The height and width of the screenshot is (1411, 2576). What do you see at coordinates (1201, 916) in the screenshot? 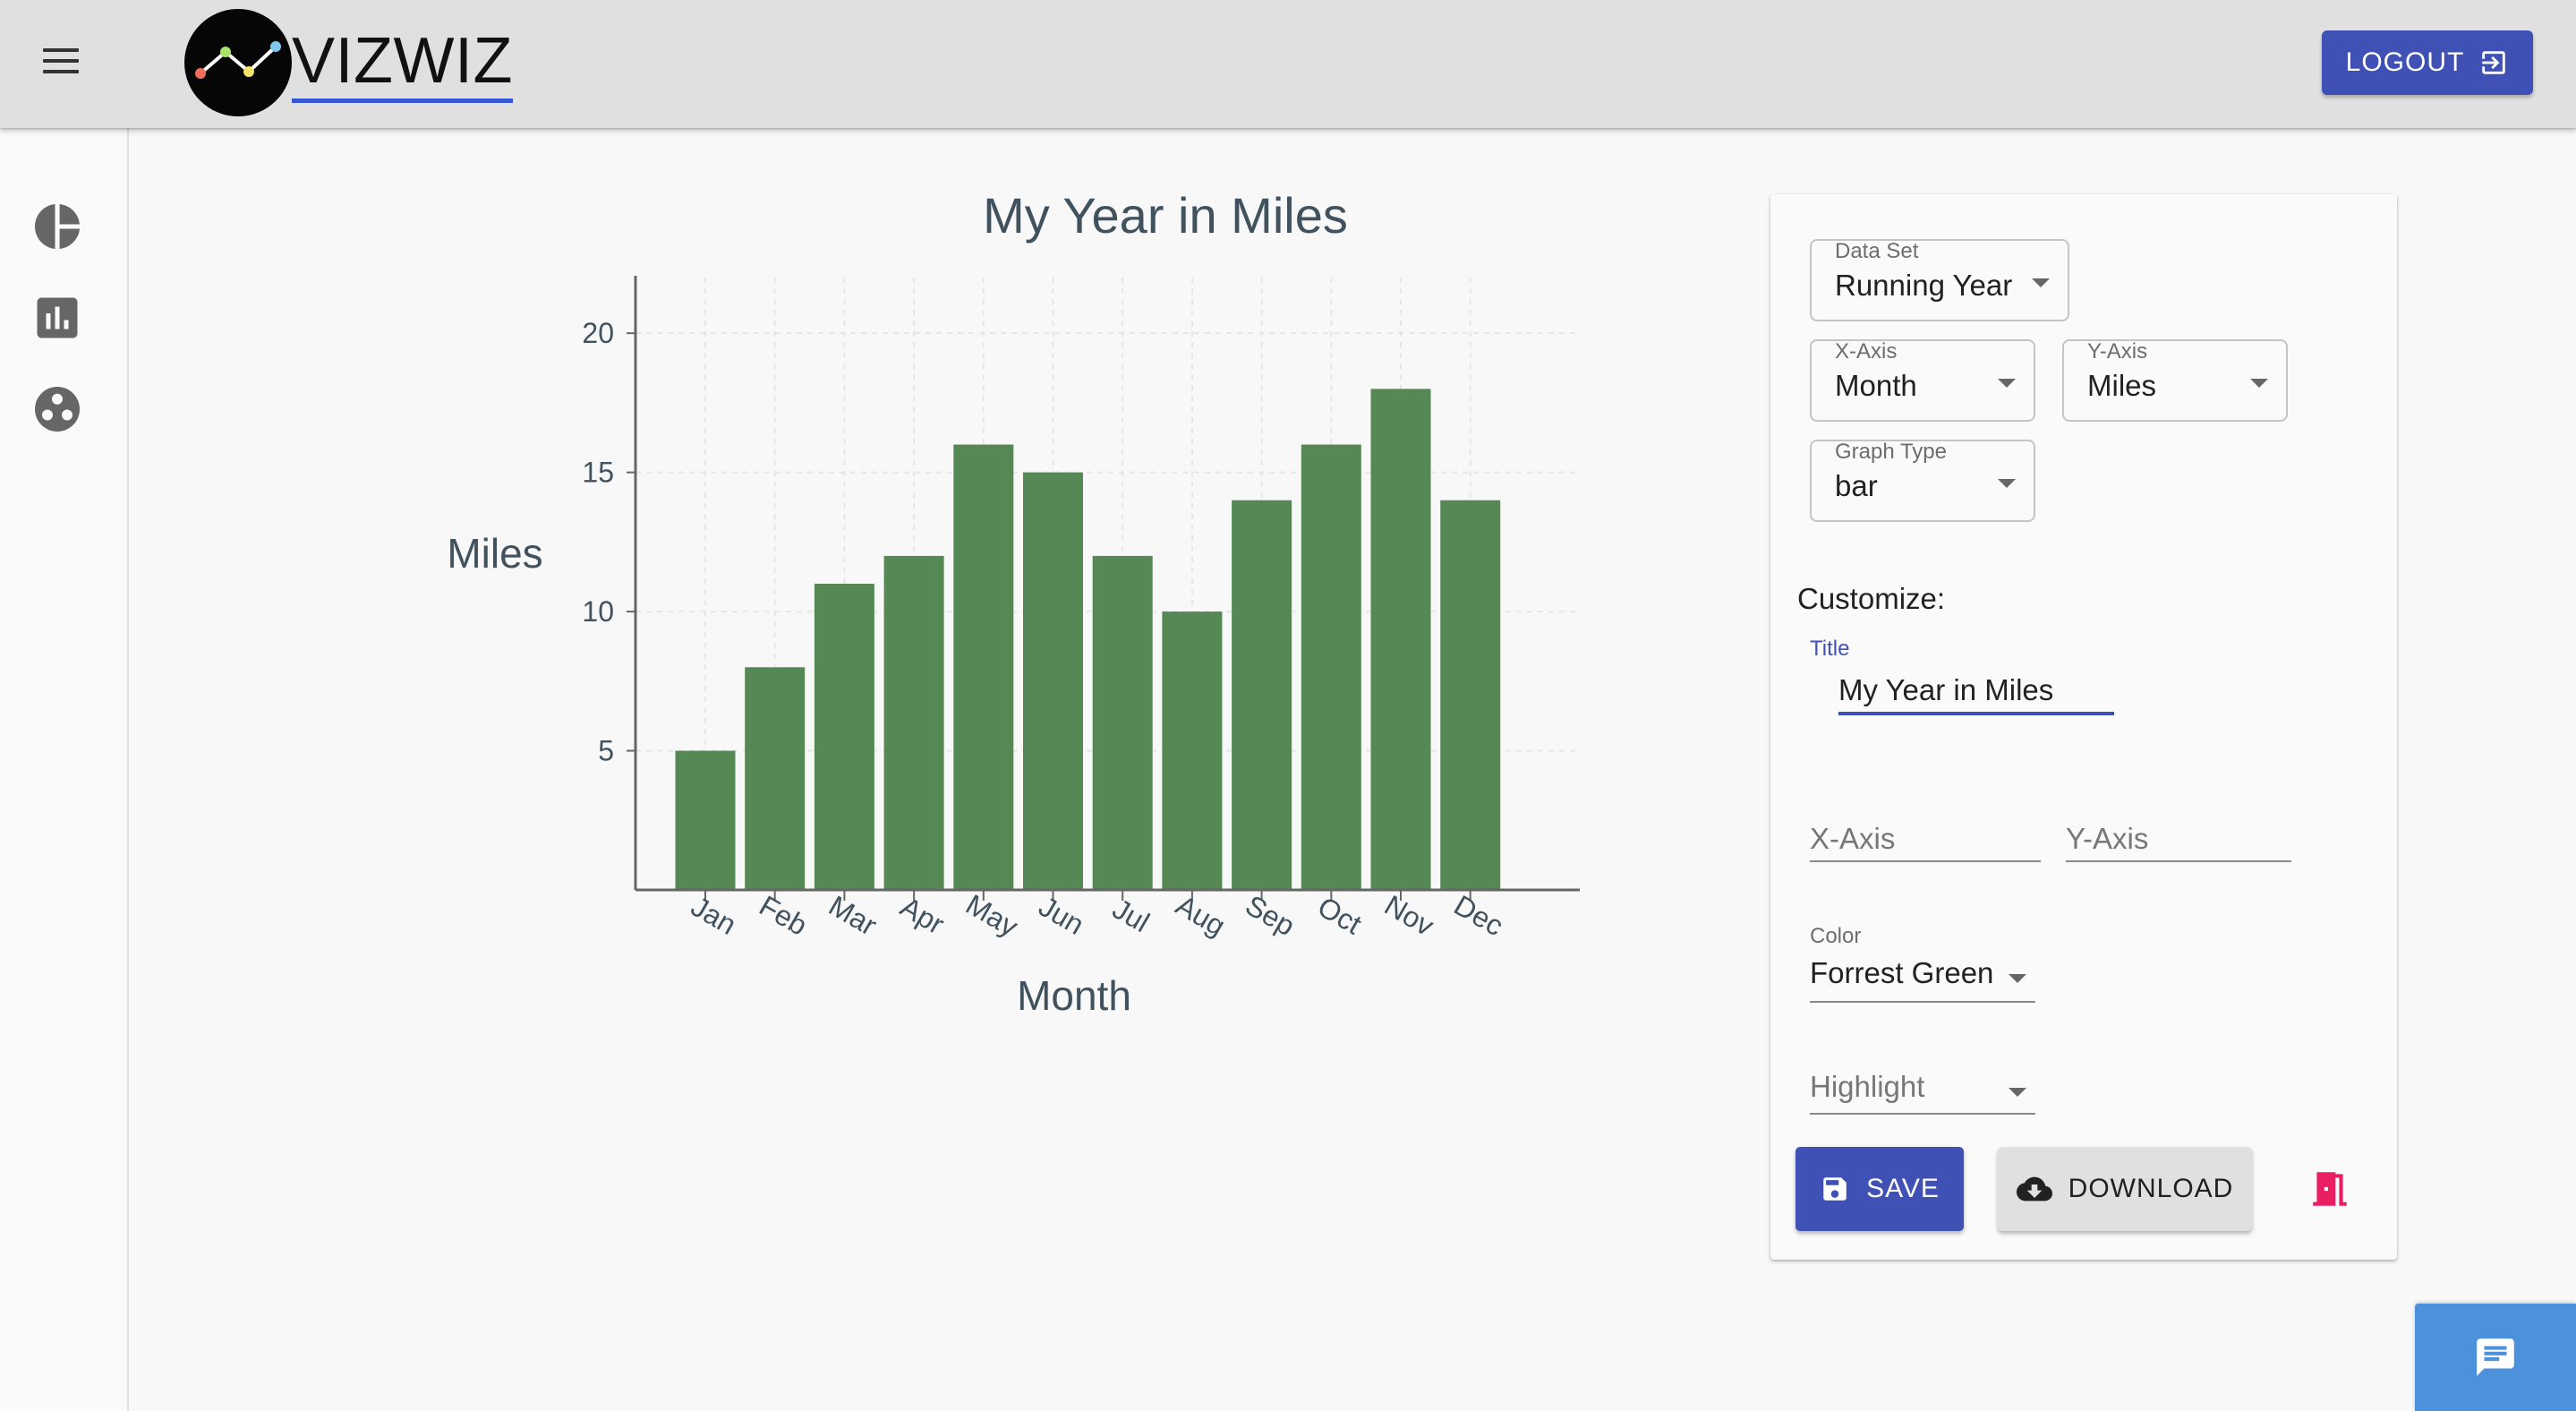
I see `x-tick-label: Aug` at bounding box center [1201, 916].